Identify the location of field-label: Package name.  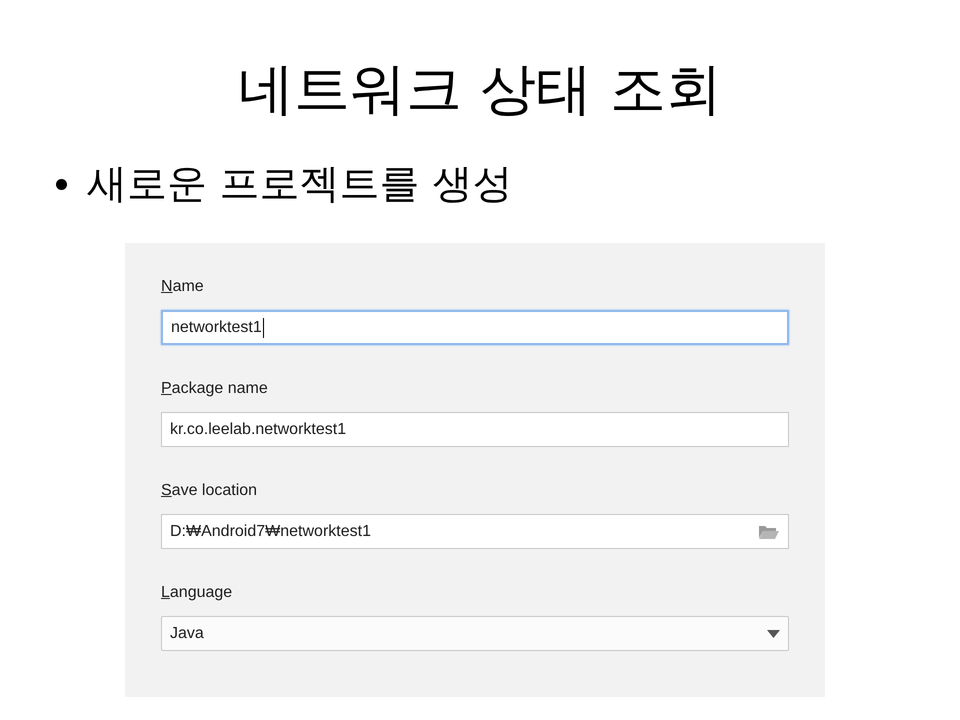
(214, 389).